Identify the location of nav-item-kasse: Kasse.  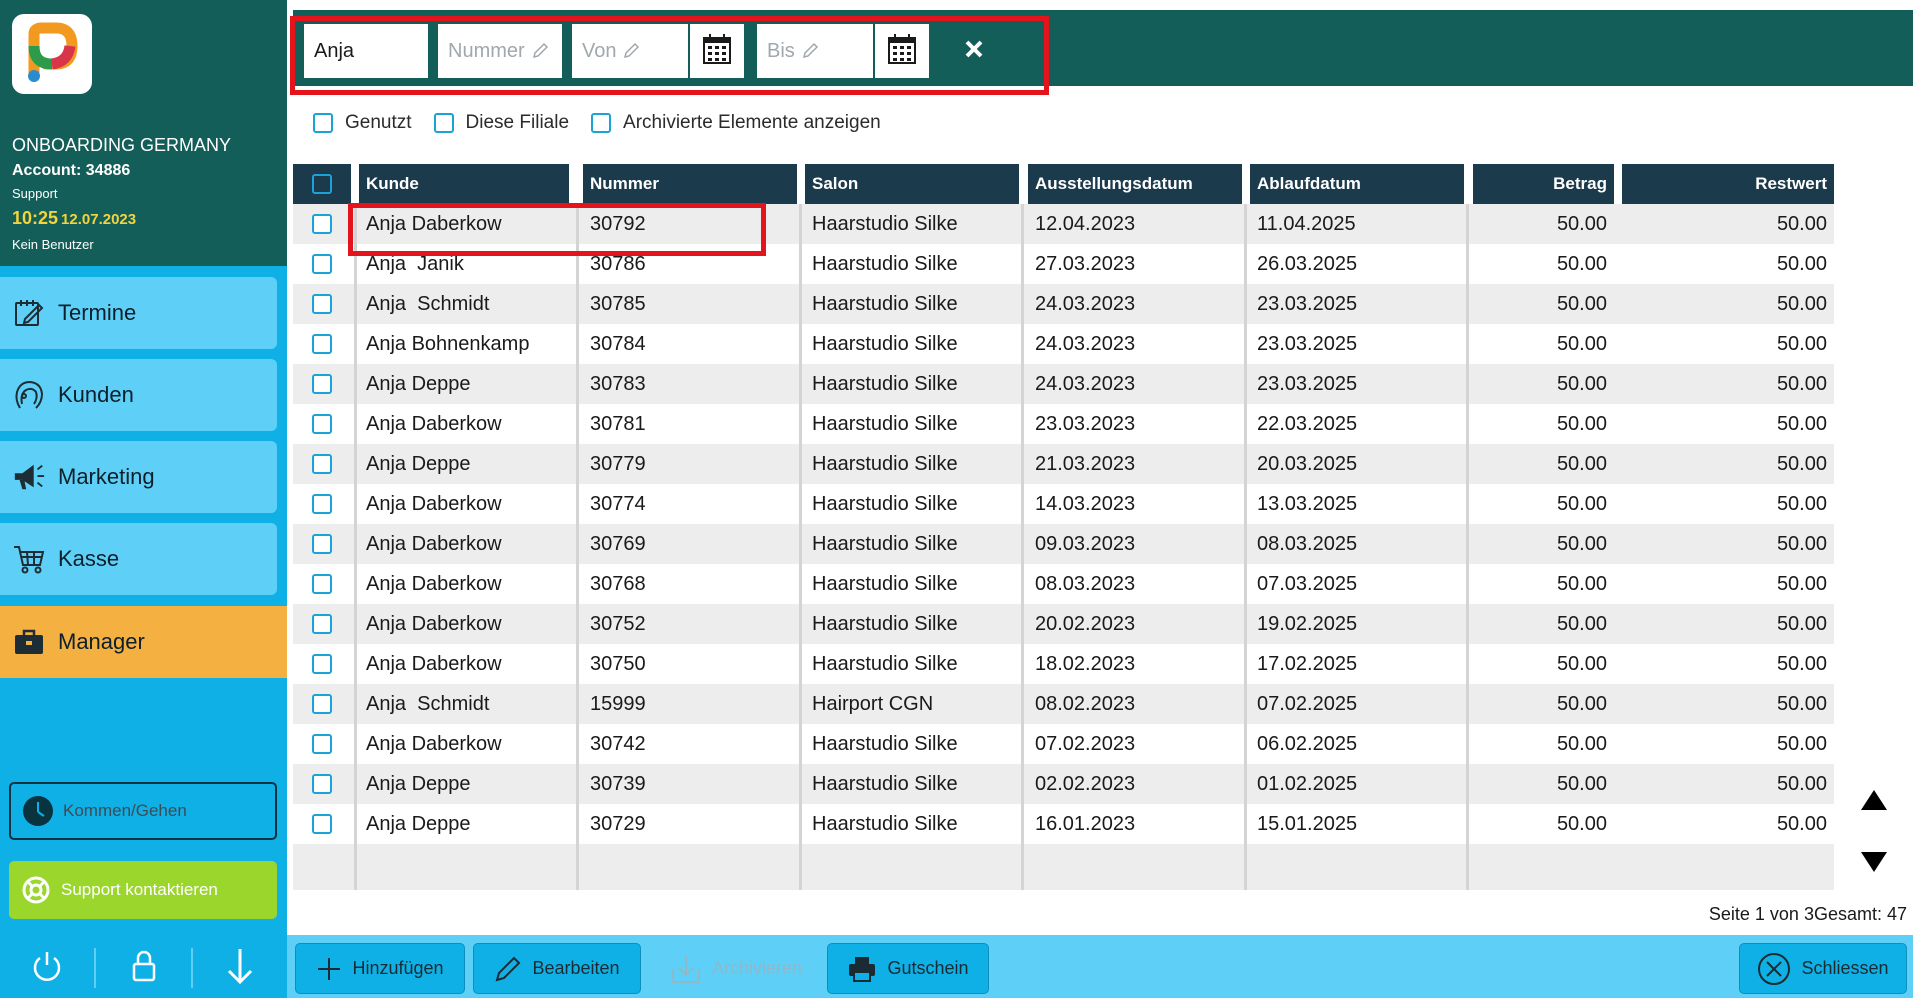
(138, 559).